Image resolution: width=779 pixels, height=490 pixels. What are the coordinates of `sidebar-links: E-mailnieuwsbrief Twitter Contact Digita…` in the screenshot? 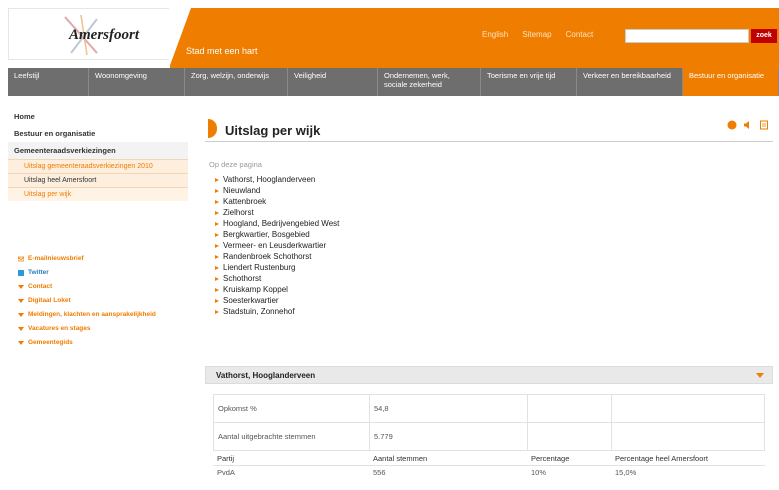 It's located at (98, 304).